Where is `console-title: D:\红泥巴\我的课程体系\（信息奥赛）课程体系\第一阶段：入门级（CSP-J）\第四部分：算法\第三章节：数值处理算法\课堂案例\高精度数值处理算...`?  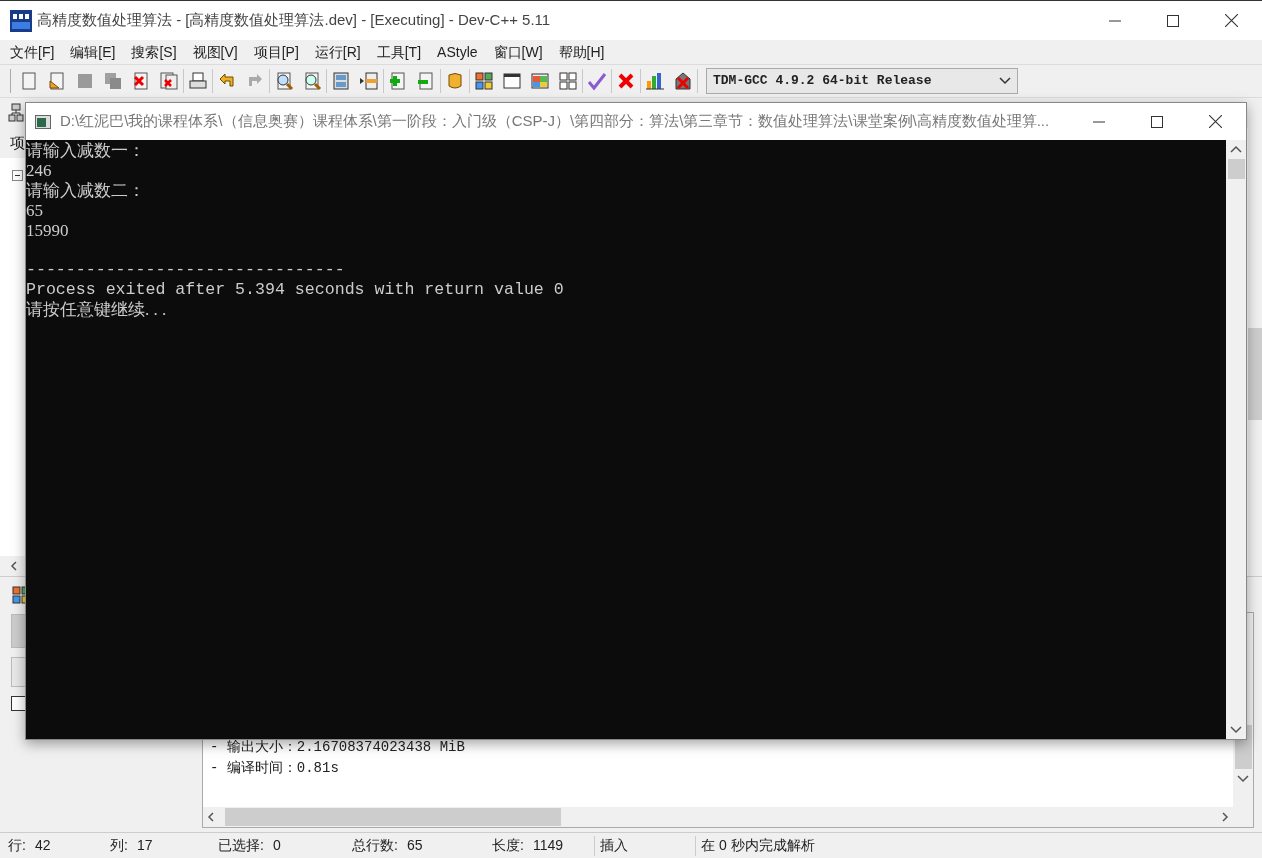
console-title: D:\红泥巴\我的课程体系\（信息奥赛）课程体系\第一阶段：入门级（CSP-J）\第四部分：算法\第三章节：数值处理算法\课堂案例\高精度数值处理算... is located at coordinates (555, 121).